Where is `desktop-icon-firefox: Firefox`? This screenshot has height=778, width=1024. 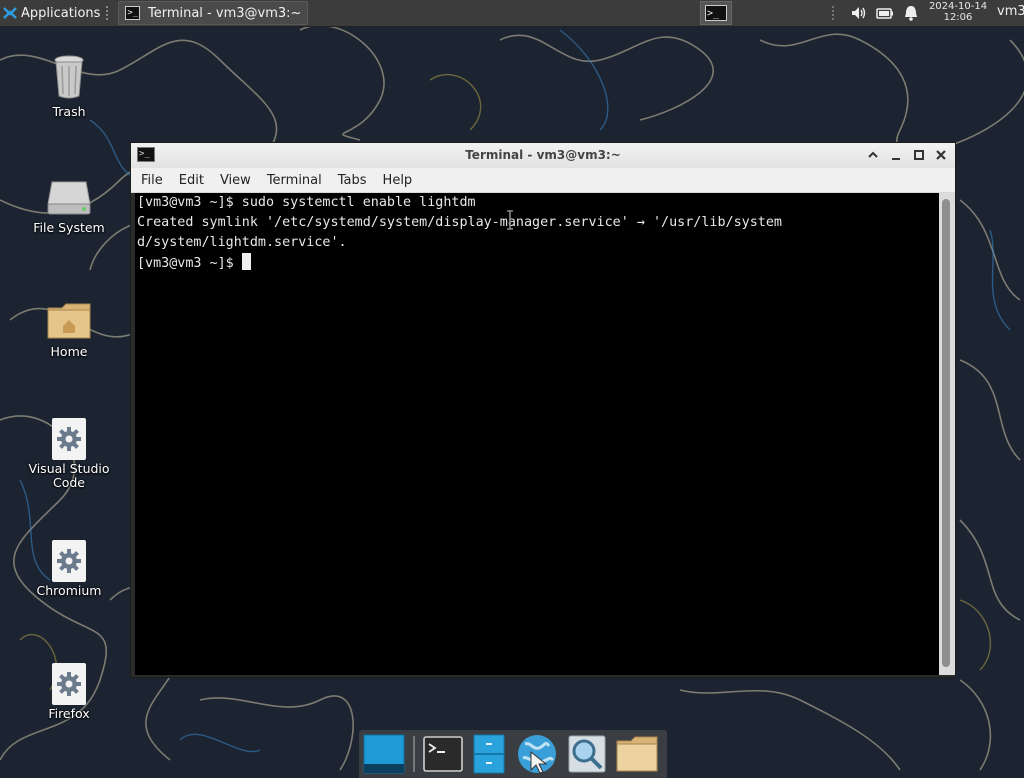 desktop-icon-firefox: Firefox is located at coordinates (69, 692).